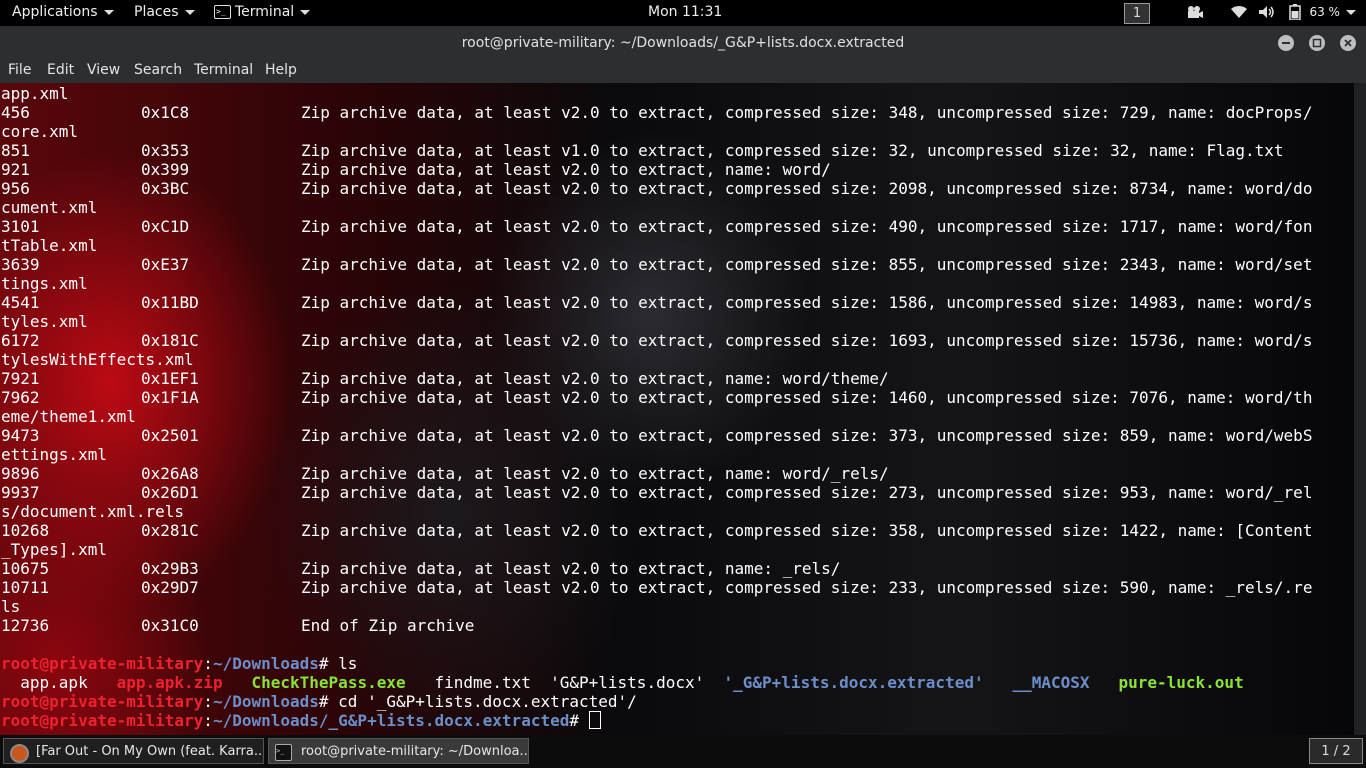 Image resolution: width=1366 pixels, height=768 pixels. Describe the element at coordinates (477, 701) in the screenshot. I see `prompt-command: # cd '_G&P+lists.docx.extracted'/` at that location.